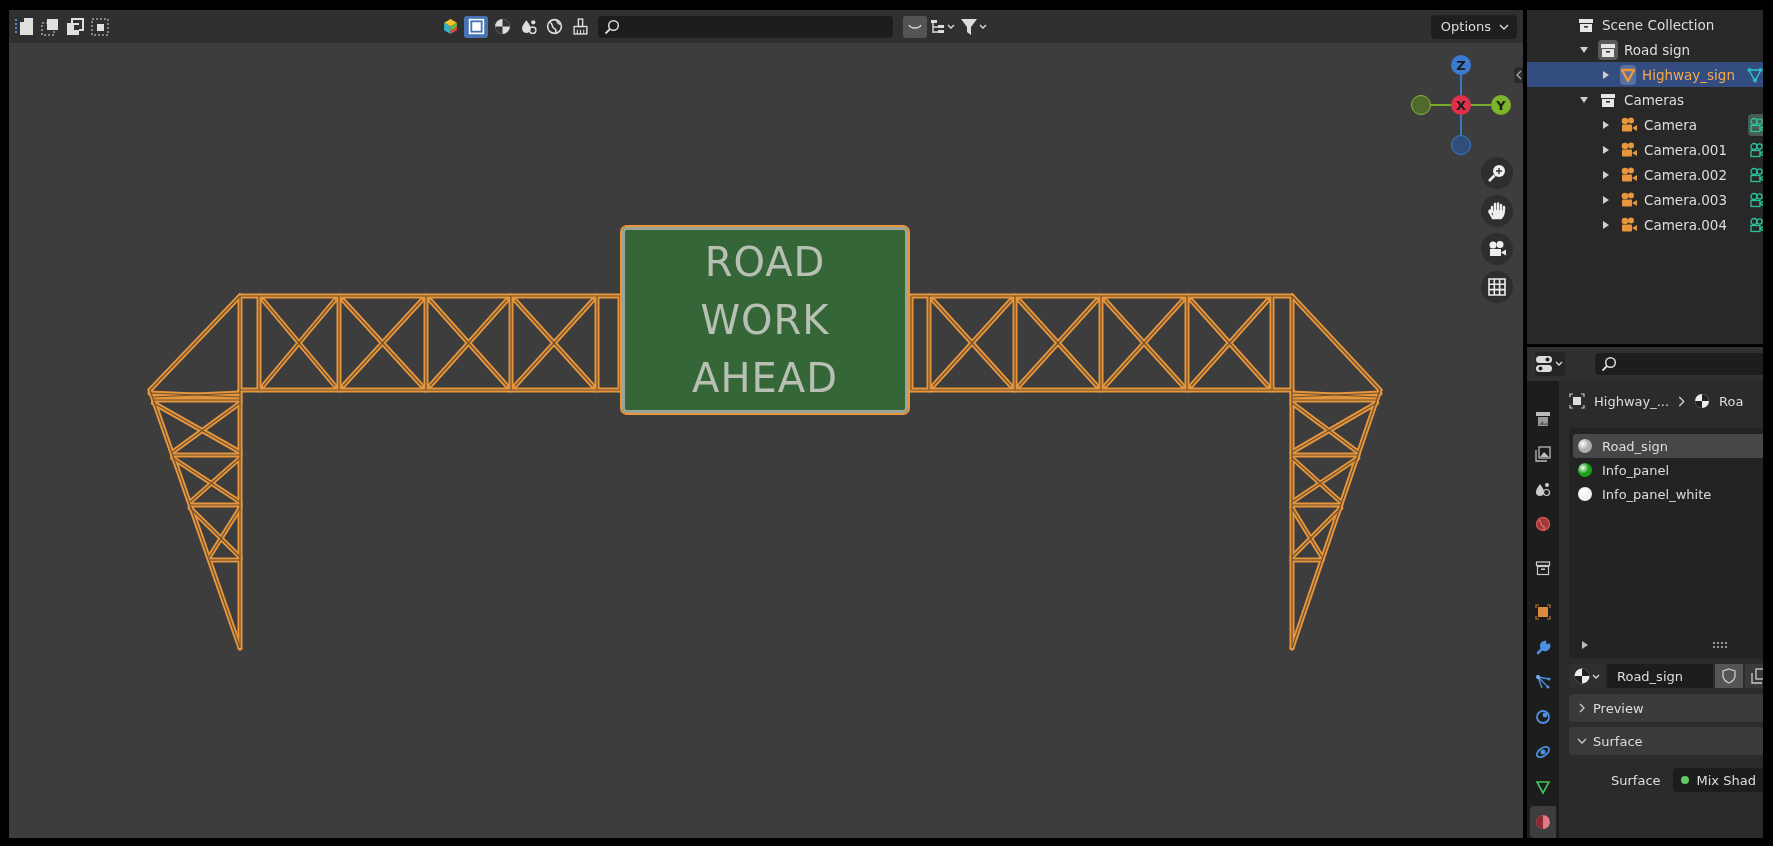  I want to click on sign-text: ROAD, so click(765, 262).